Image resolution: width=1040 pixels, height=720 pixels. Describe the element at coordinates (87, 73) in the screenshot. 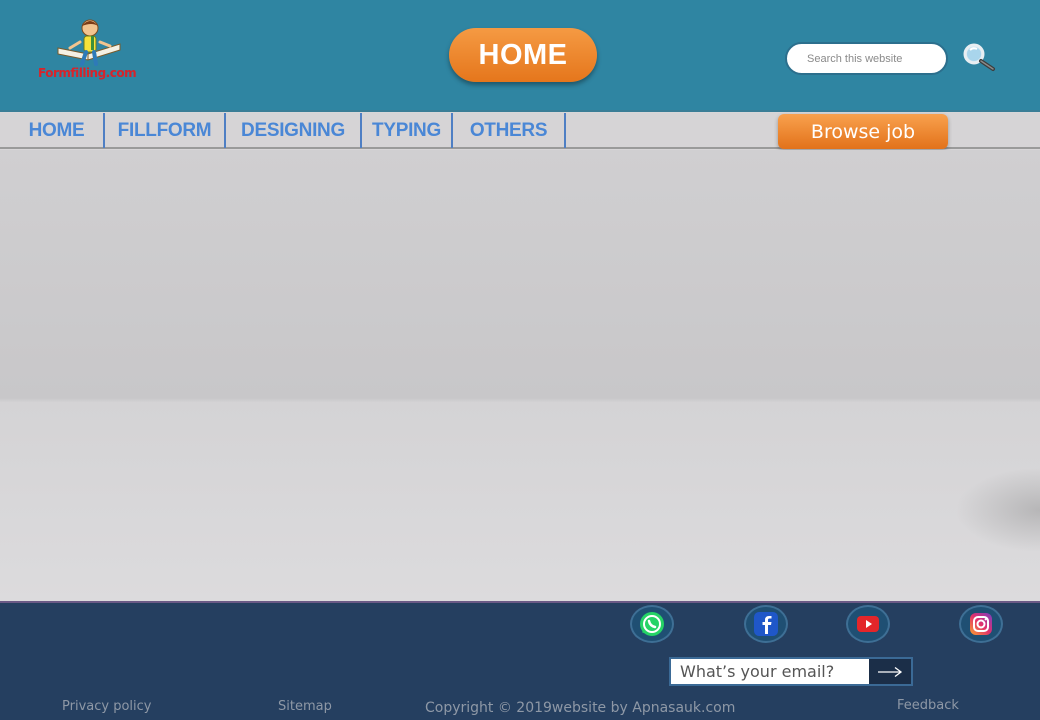

I see `logo-text: Formfilling.com` at that location.